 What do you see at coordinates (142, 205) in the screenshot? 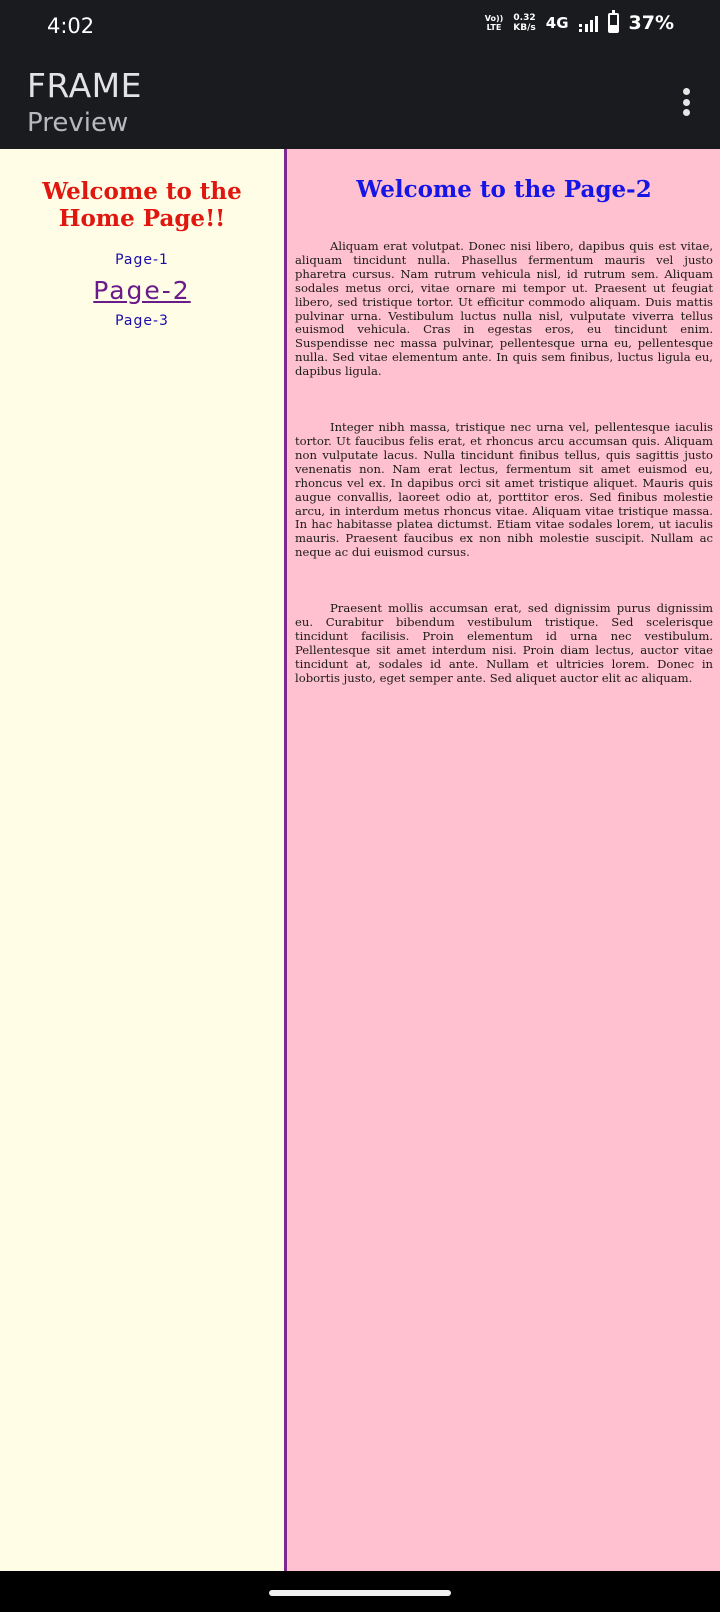
I see `home-heading: Welcome to the Home Page!!` at bounding box center [142, 205].